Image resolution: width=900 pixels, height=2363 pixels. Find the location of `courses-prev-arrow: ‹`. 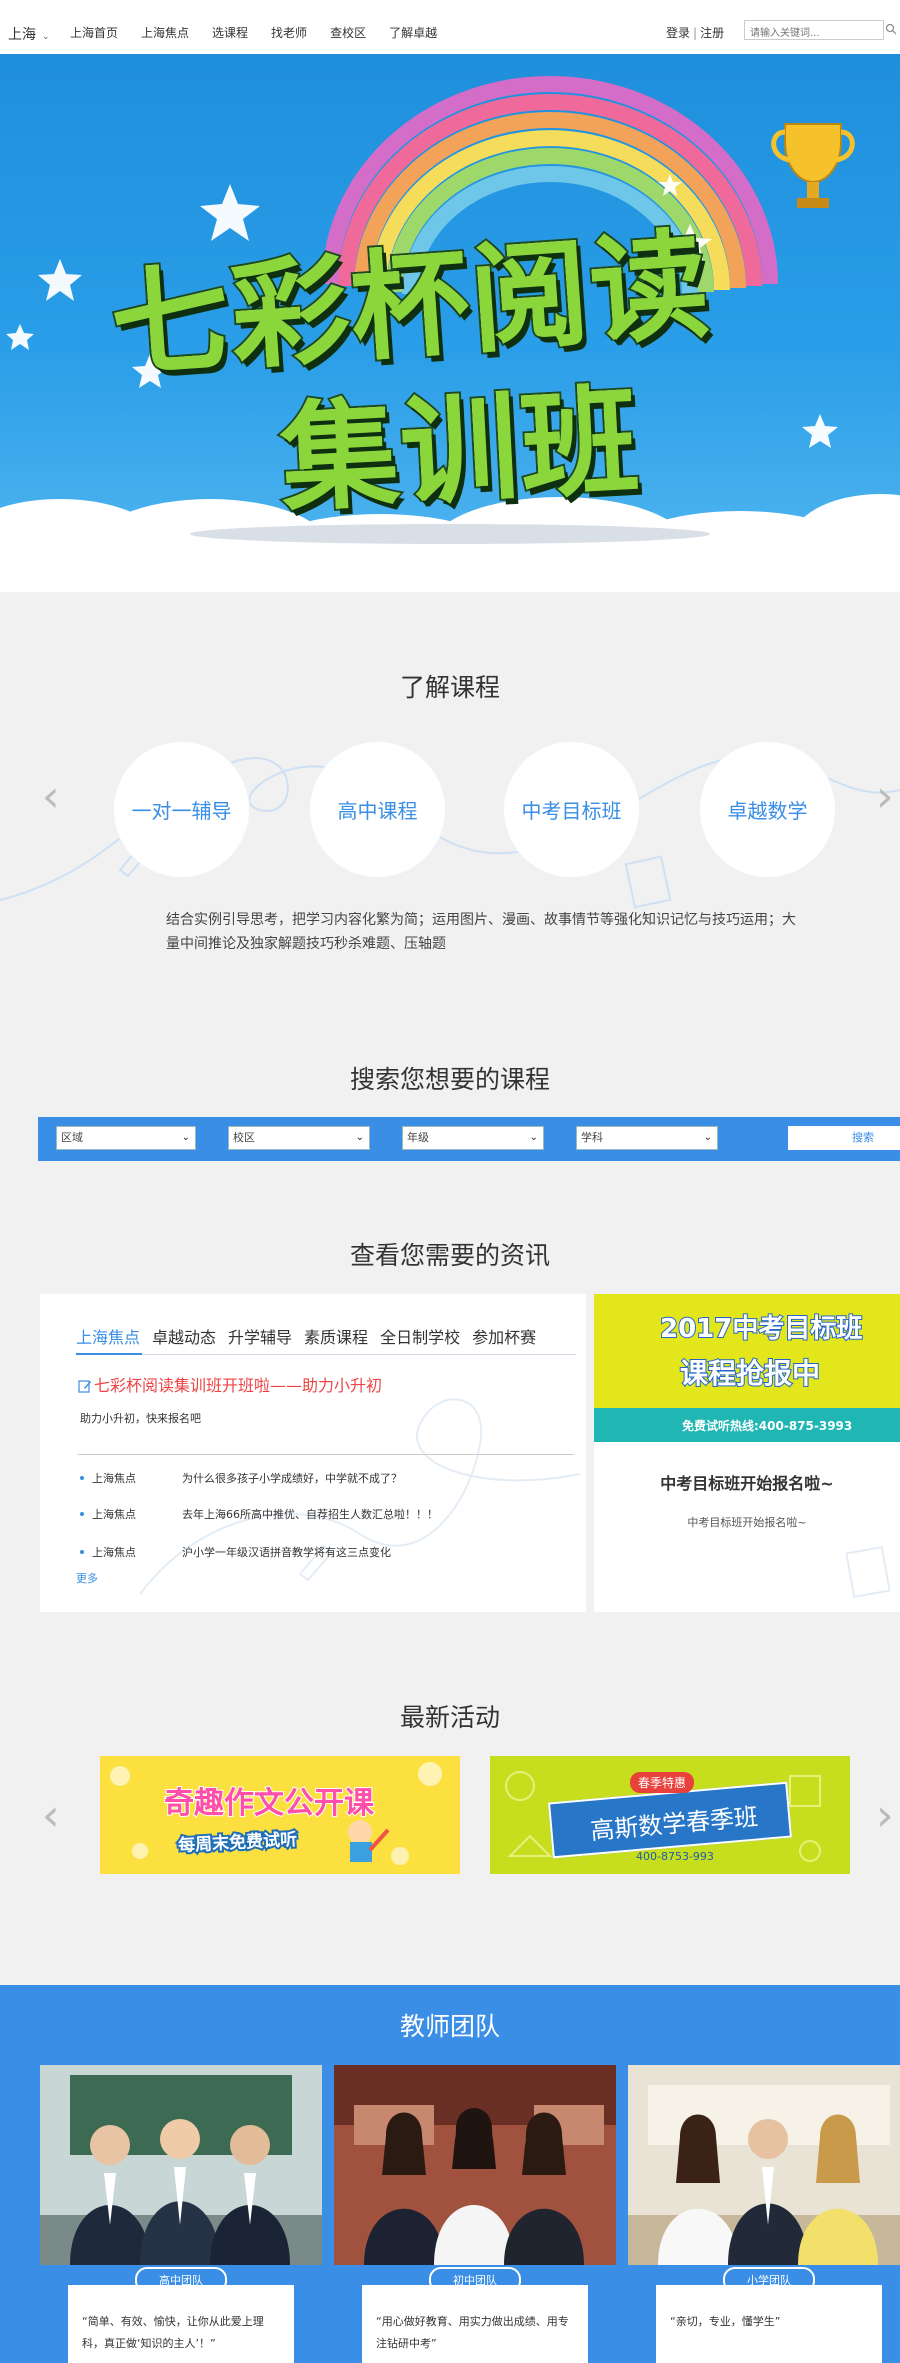

courses-prev-arrow: ‹ is located at coordinates (51, 797).